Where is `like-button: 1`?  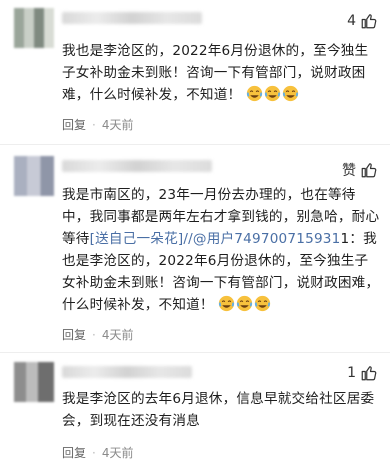 like-button: 1 is located at coordinates (362, 373).